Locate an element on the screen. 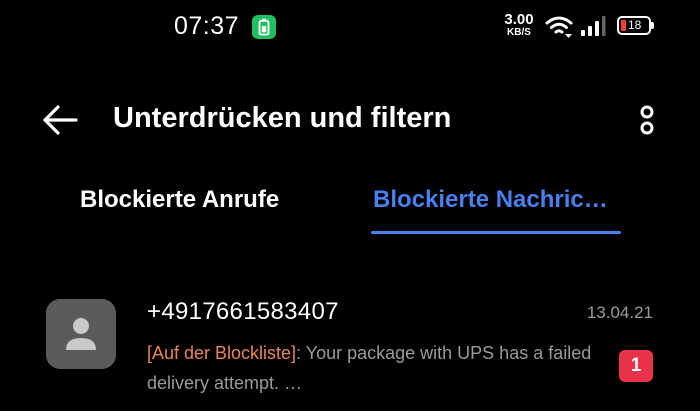 This screenshot has width=700, height=411. tab-blocked-calls: Blockierte Anrufe is located at coordinates (179, 200).